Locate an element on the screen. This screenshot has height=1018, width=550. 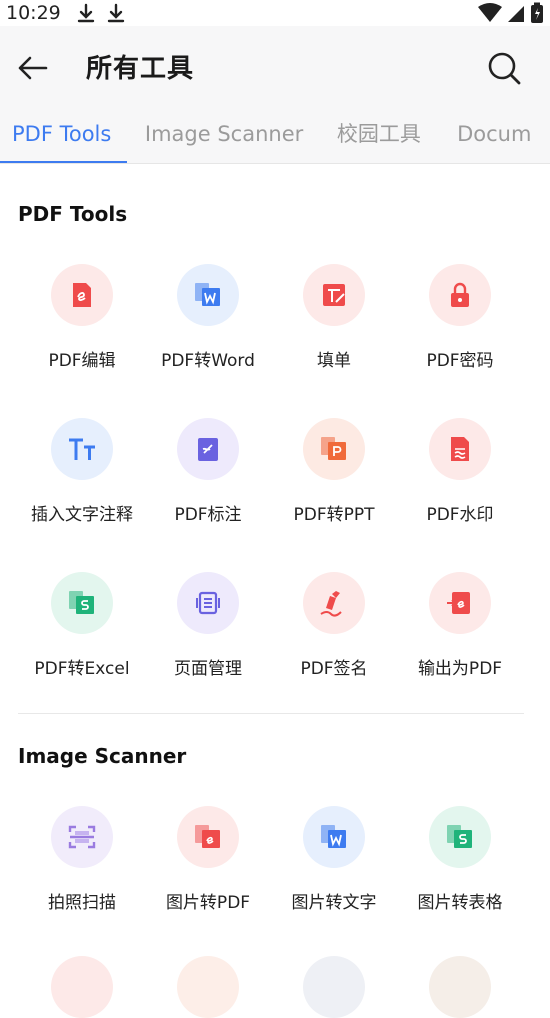
image-to-pdf-icon is located at coordinates (208, 837).